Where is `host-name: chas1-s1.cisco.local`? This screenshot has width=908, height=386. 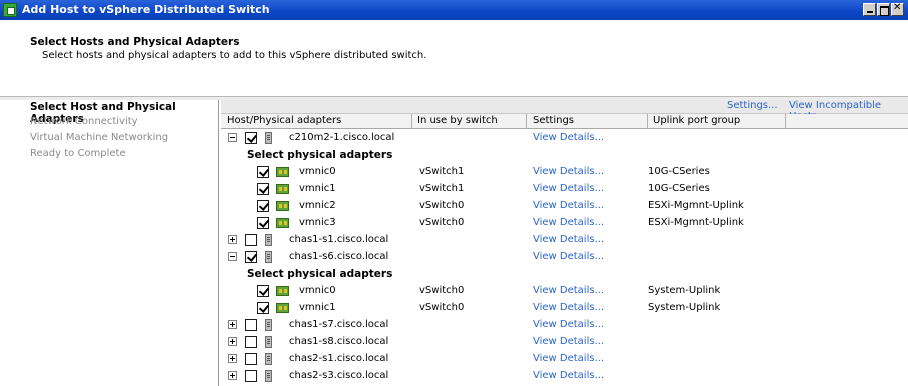 host-name: chas1-s1.cisco.local is located at coordinates (339, 239).